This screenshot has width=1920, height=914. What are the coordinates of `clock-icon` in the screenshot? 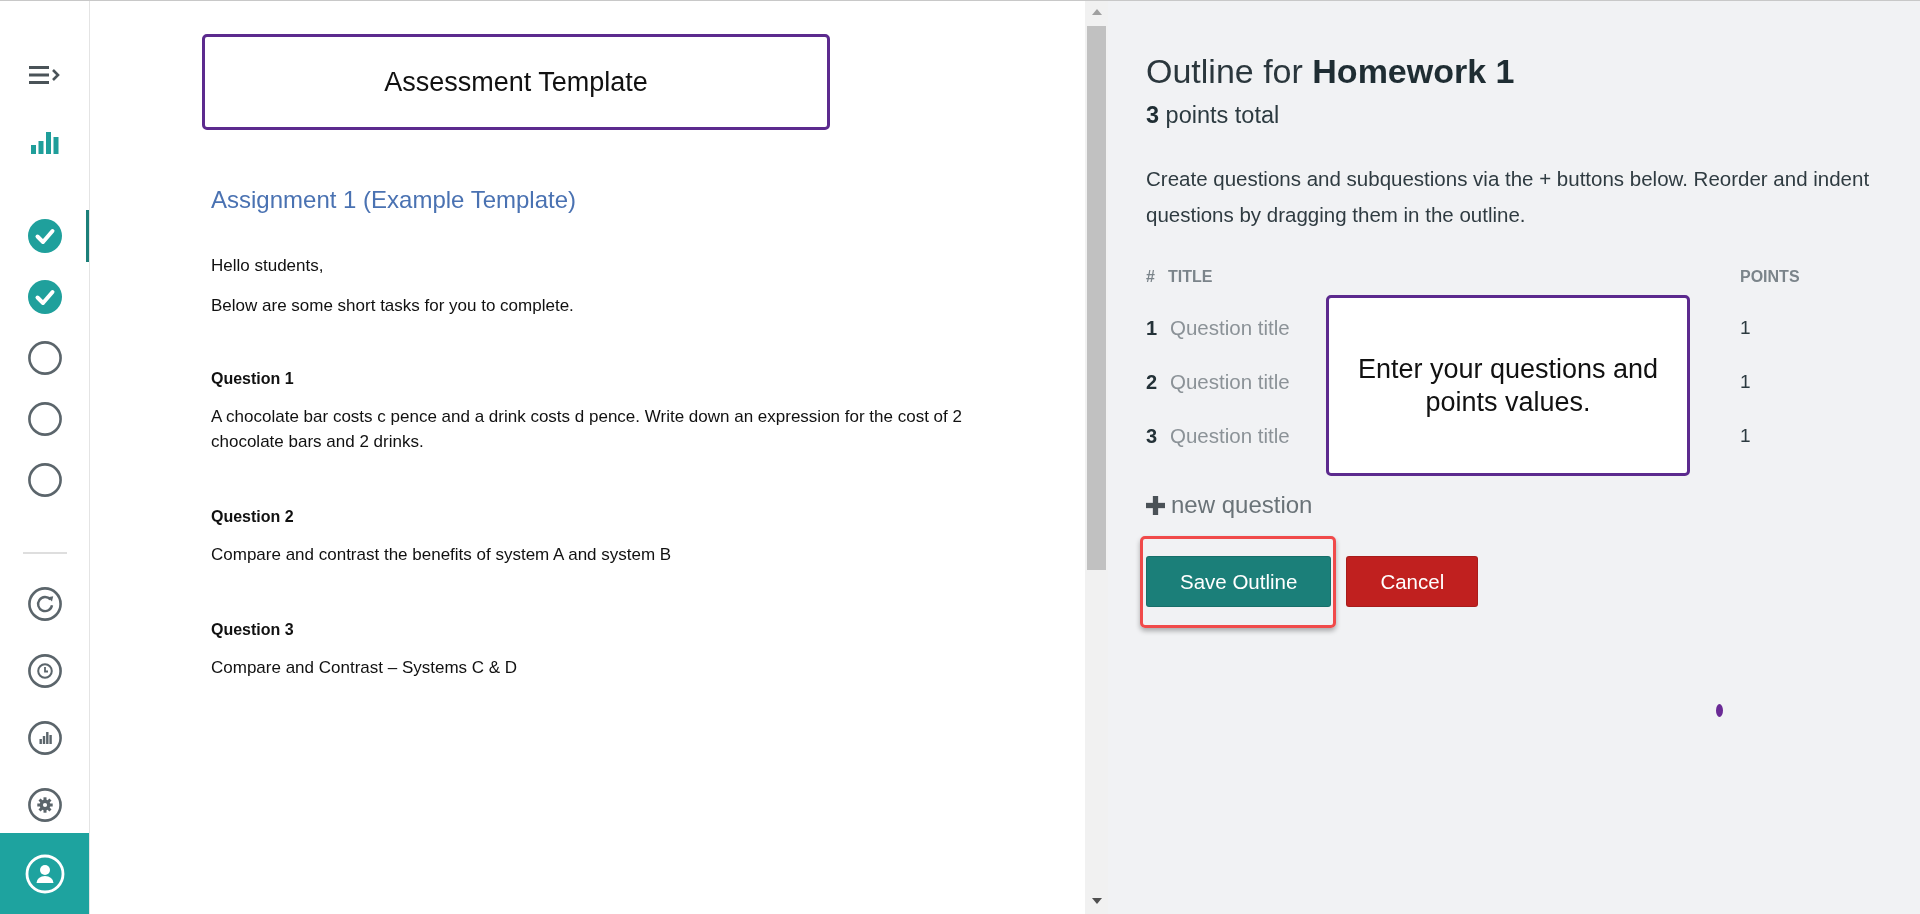 It's located at (44, 671).